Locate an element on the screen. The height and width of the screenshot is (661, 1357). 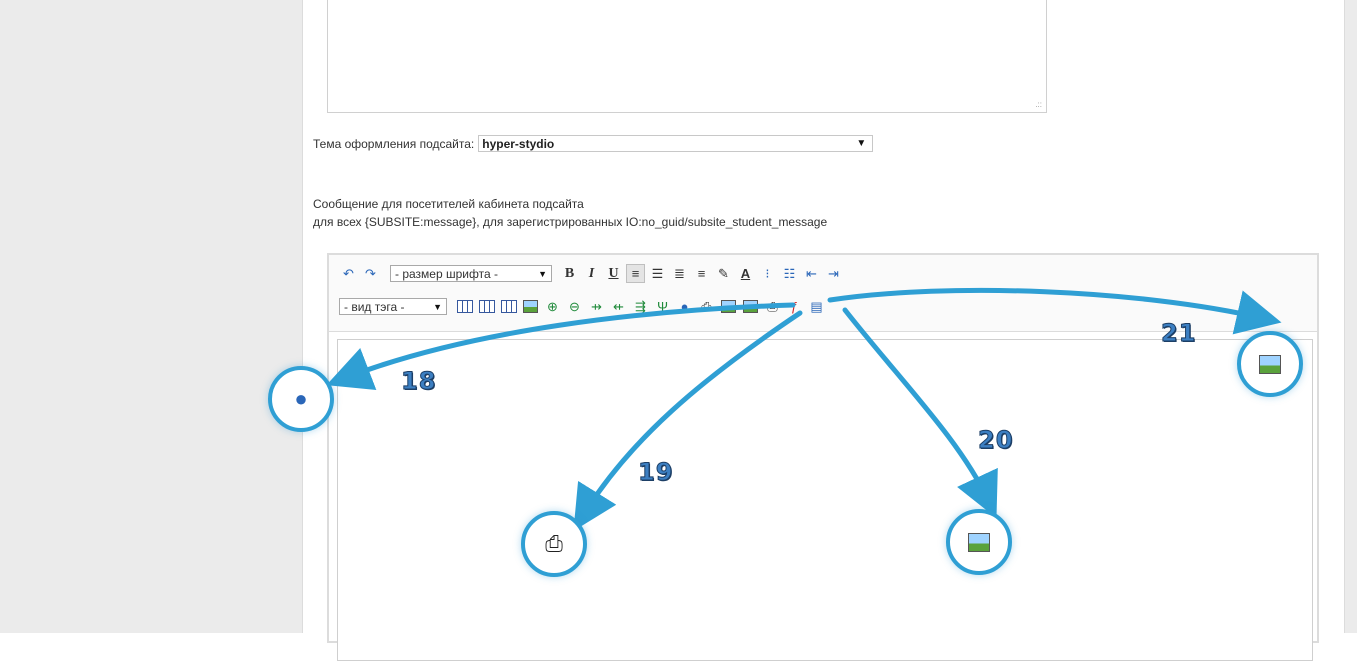
callout-number-18: 18 is located at coordinates (418, 381).